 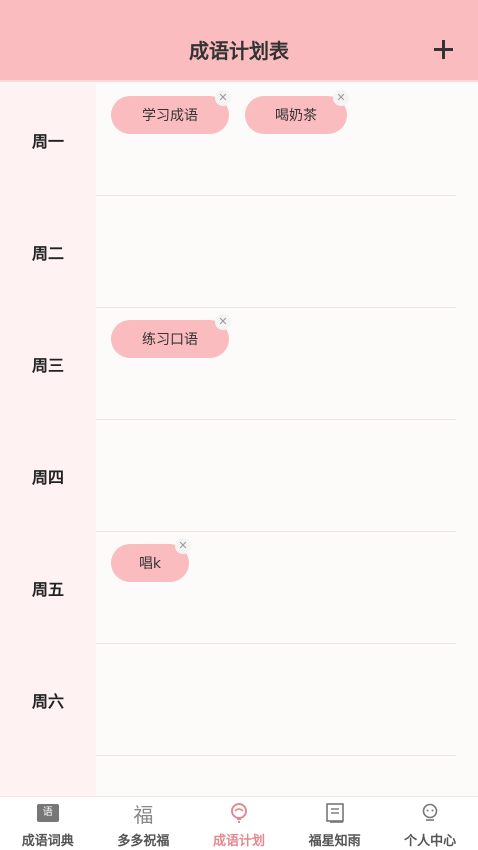 I want to click on task-label: 喝奶茶, so click(x=296, y=116).